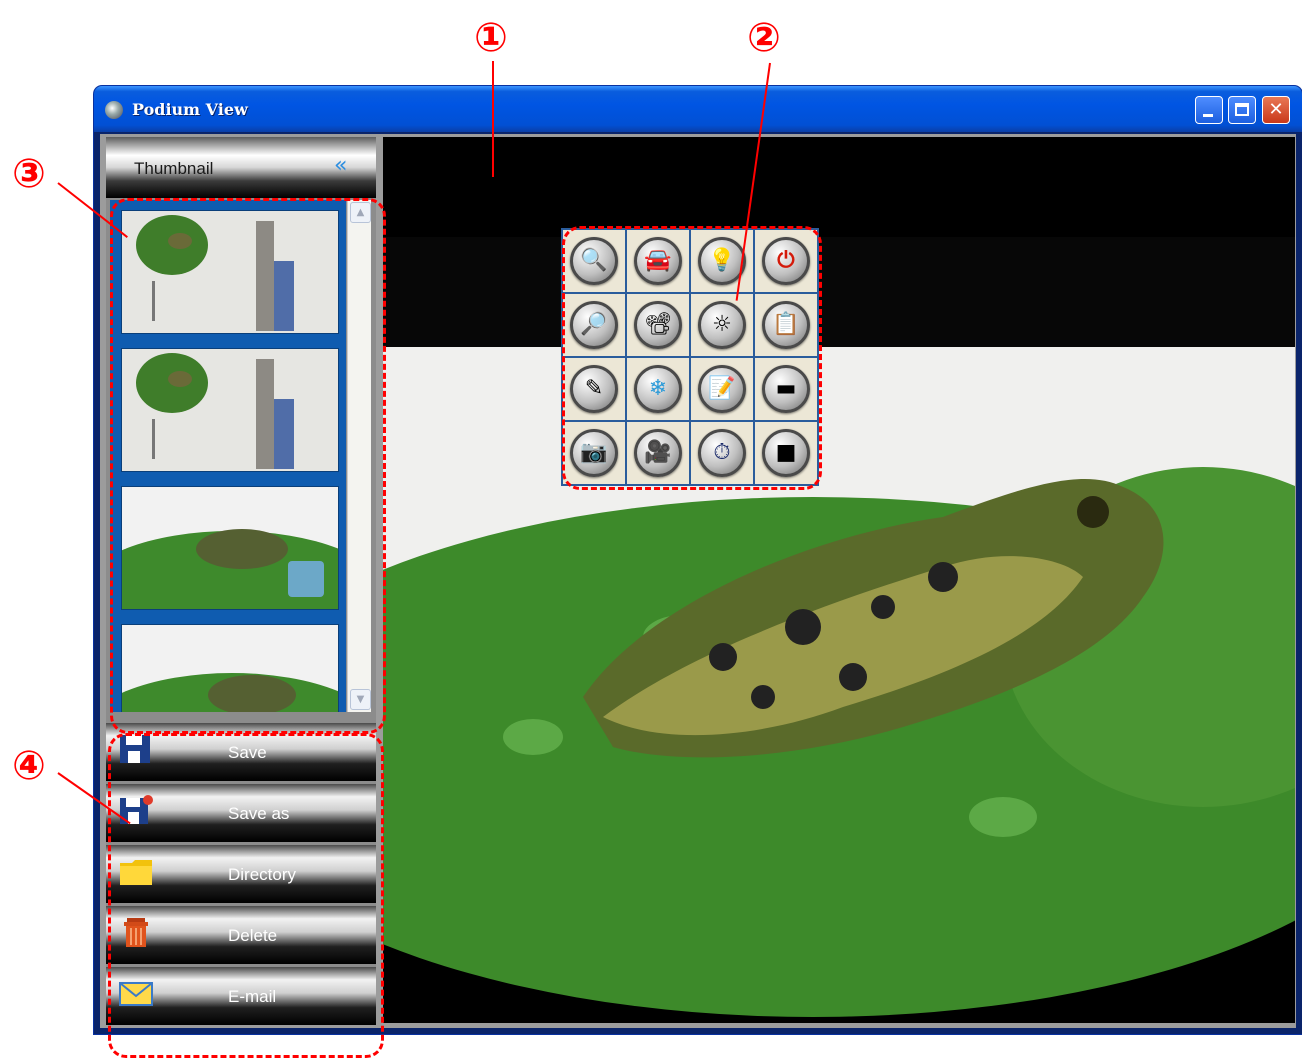 This screenshot has width=1302, height=1059. I want to click on app-globe-icon, so click(114, 110).